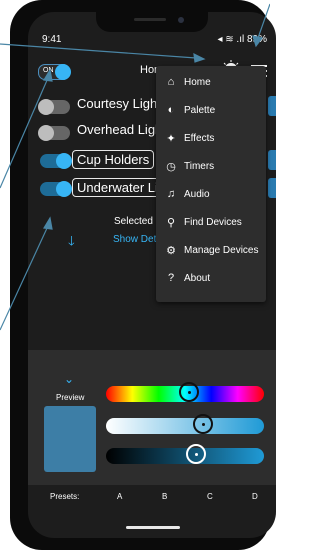  Describe the element at coordinates (171, 139) in the screenshot. I see `effects-icon: ✦` at that location.